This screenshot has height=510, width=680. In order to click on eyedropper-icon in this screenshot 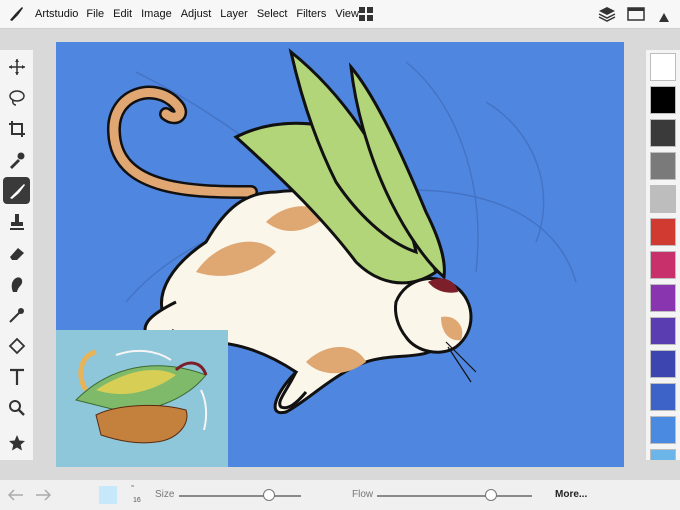, I will do `click(16, 160)`.